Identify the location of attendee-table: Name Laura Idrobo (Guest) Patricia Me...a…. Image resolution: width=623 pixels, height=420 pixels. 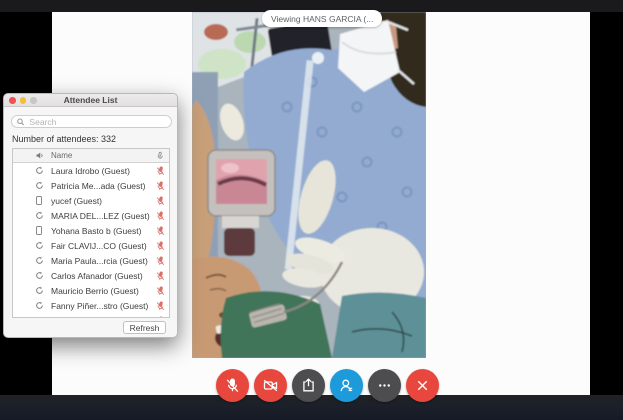
(91, 233).